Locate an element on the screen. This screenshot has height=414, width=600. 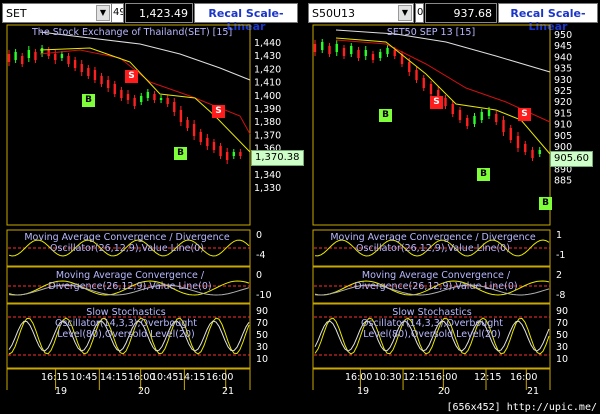
left-recal-scale-button: Recal Scale-Linear is located at coordinates (246, 18).